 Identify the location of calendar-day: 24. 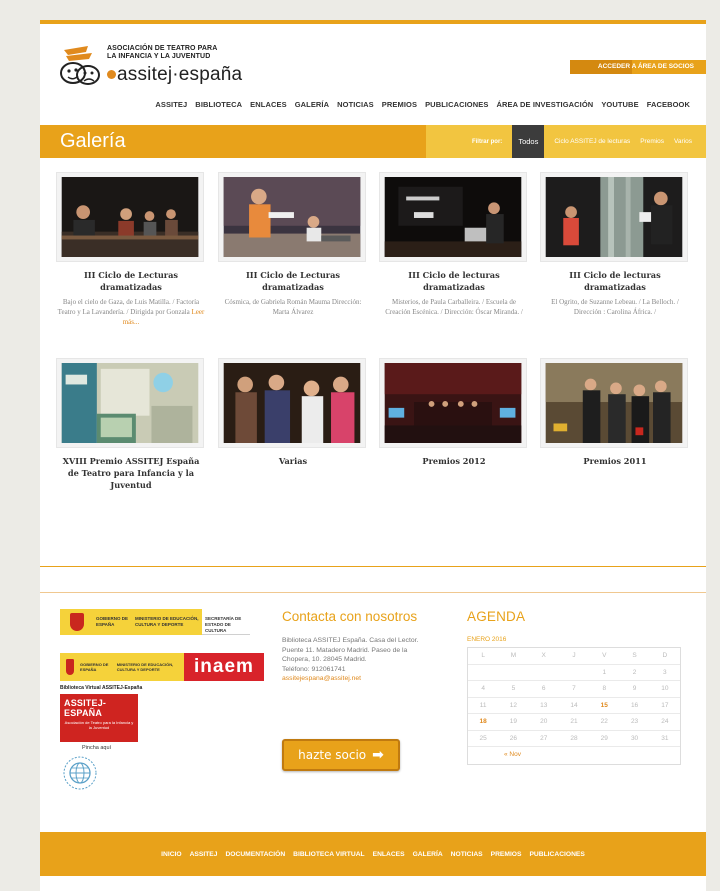
(665, 721).